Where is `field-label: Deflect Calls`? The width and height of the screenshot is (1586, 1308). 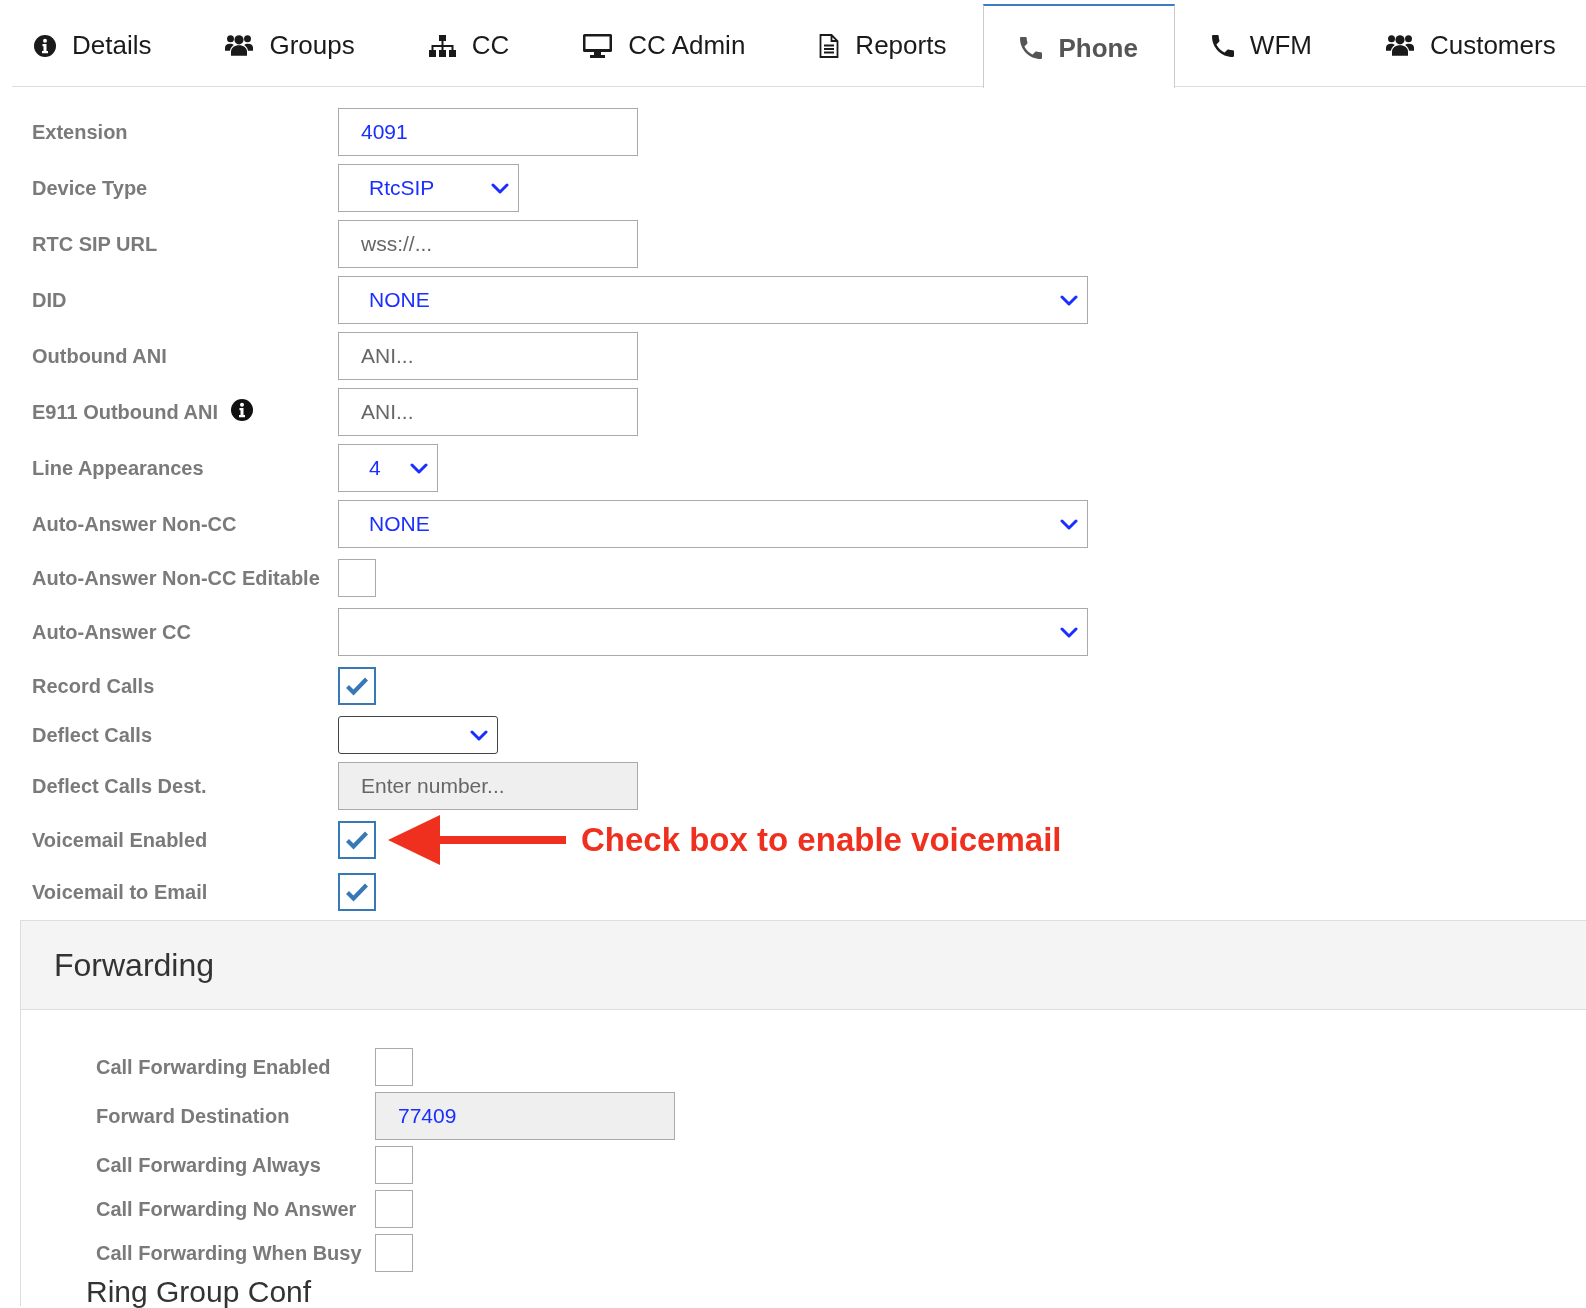 field-label: Deflect Calls is located at coordinates (92, 735).